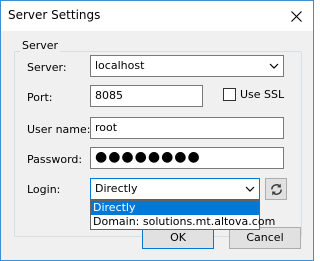 The image size is (320, 261). I want to click on title-bar: Server Settings, so click(157, 16).